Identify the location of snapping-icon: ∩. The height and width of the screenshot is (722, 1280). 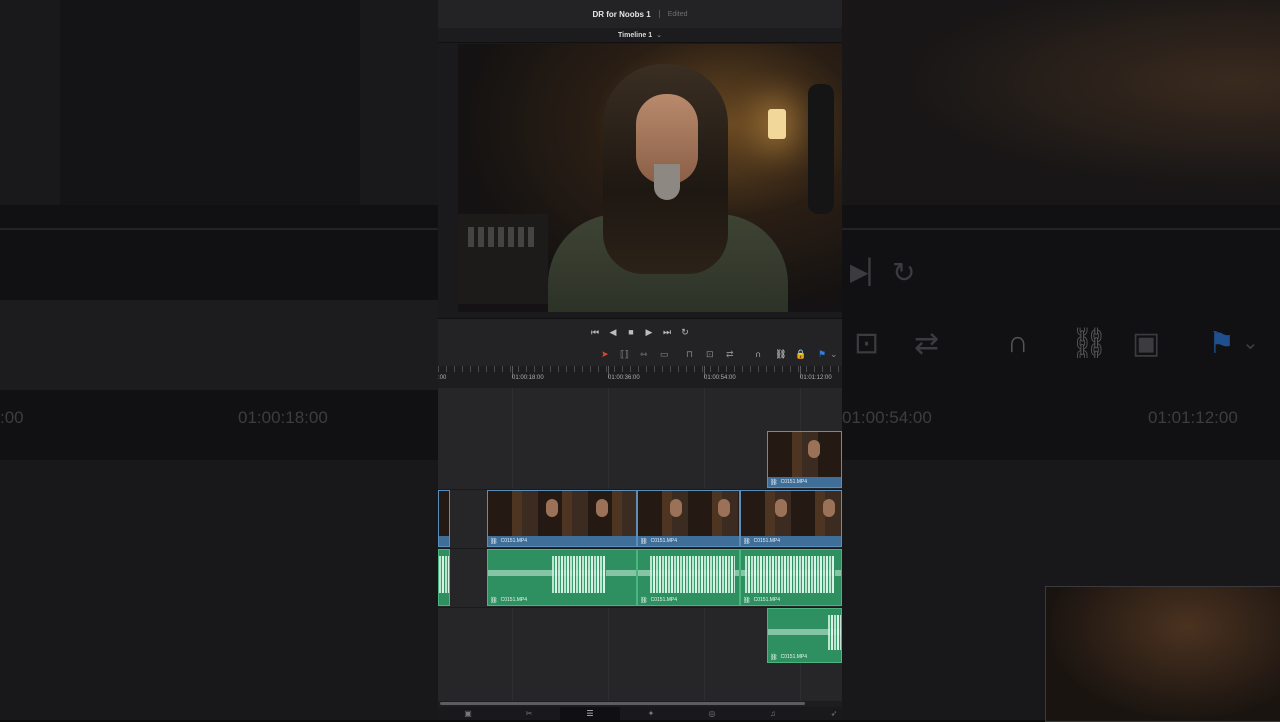
(758, 354).